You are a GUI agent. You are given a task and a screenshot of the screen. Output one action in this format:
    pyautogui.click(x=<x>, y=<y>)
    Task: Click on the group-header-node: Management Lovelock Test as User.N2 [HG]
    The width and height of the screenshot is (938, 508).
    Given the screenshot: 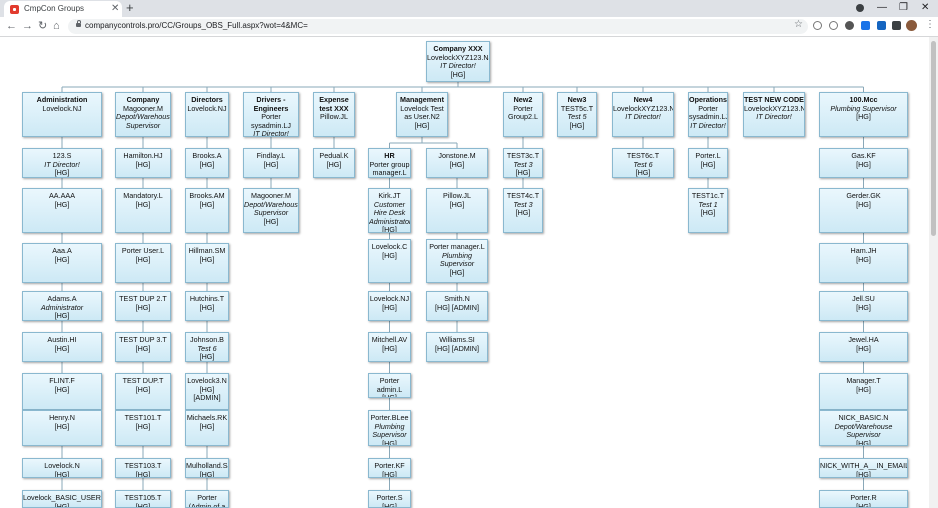 What is the action you would take?
    pyautogui.click(x=422, y=114)
    